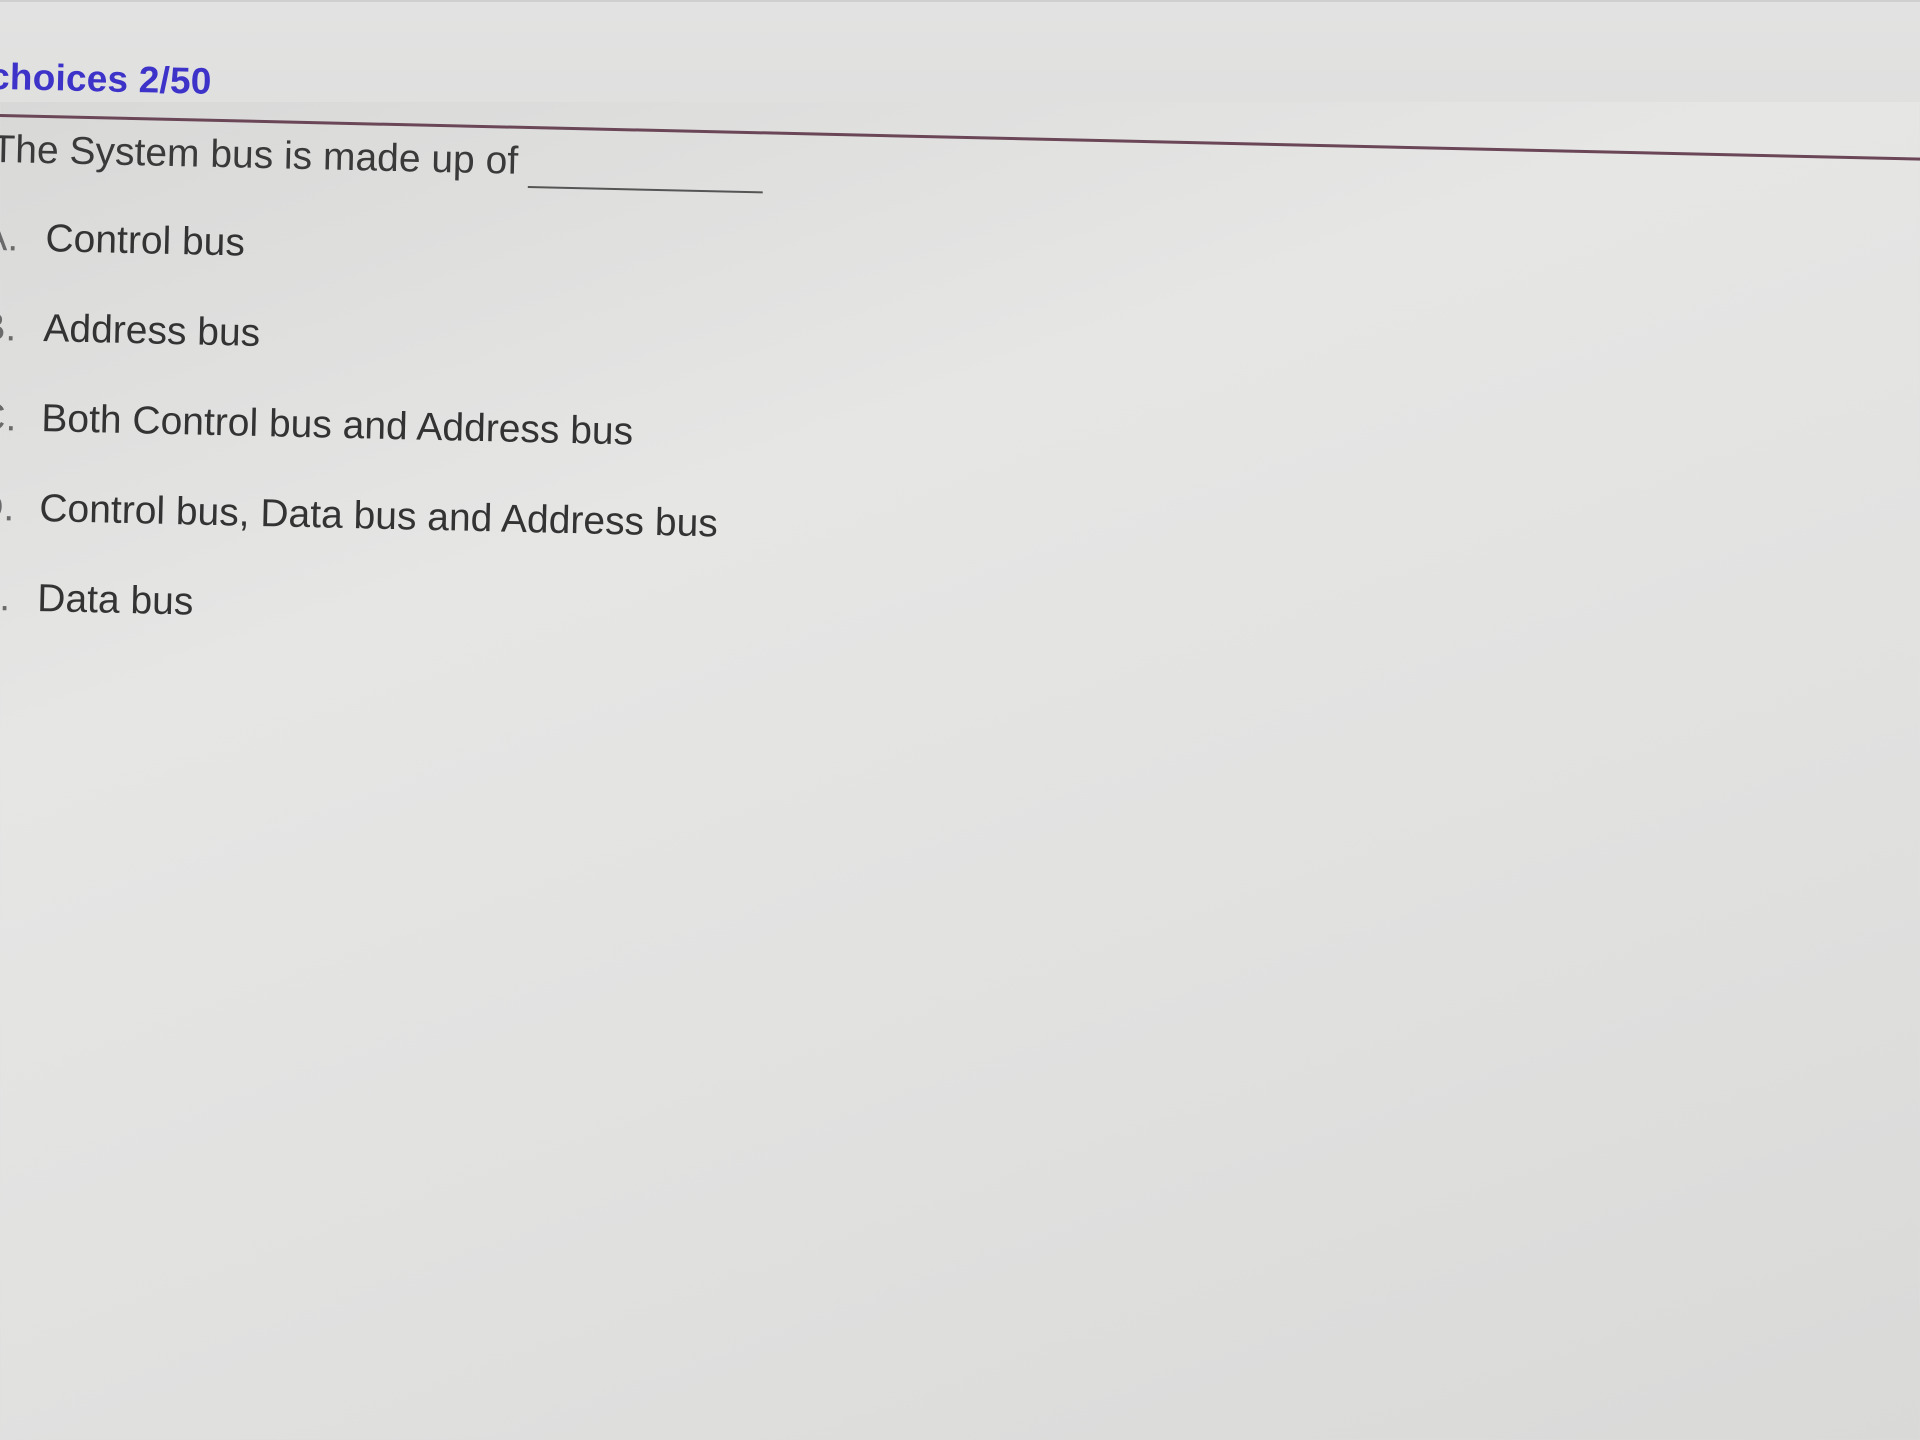  Describe the element at coordinates (115, 600) in the screenshot. I see `option-text: Data bus` at that location.